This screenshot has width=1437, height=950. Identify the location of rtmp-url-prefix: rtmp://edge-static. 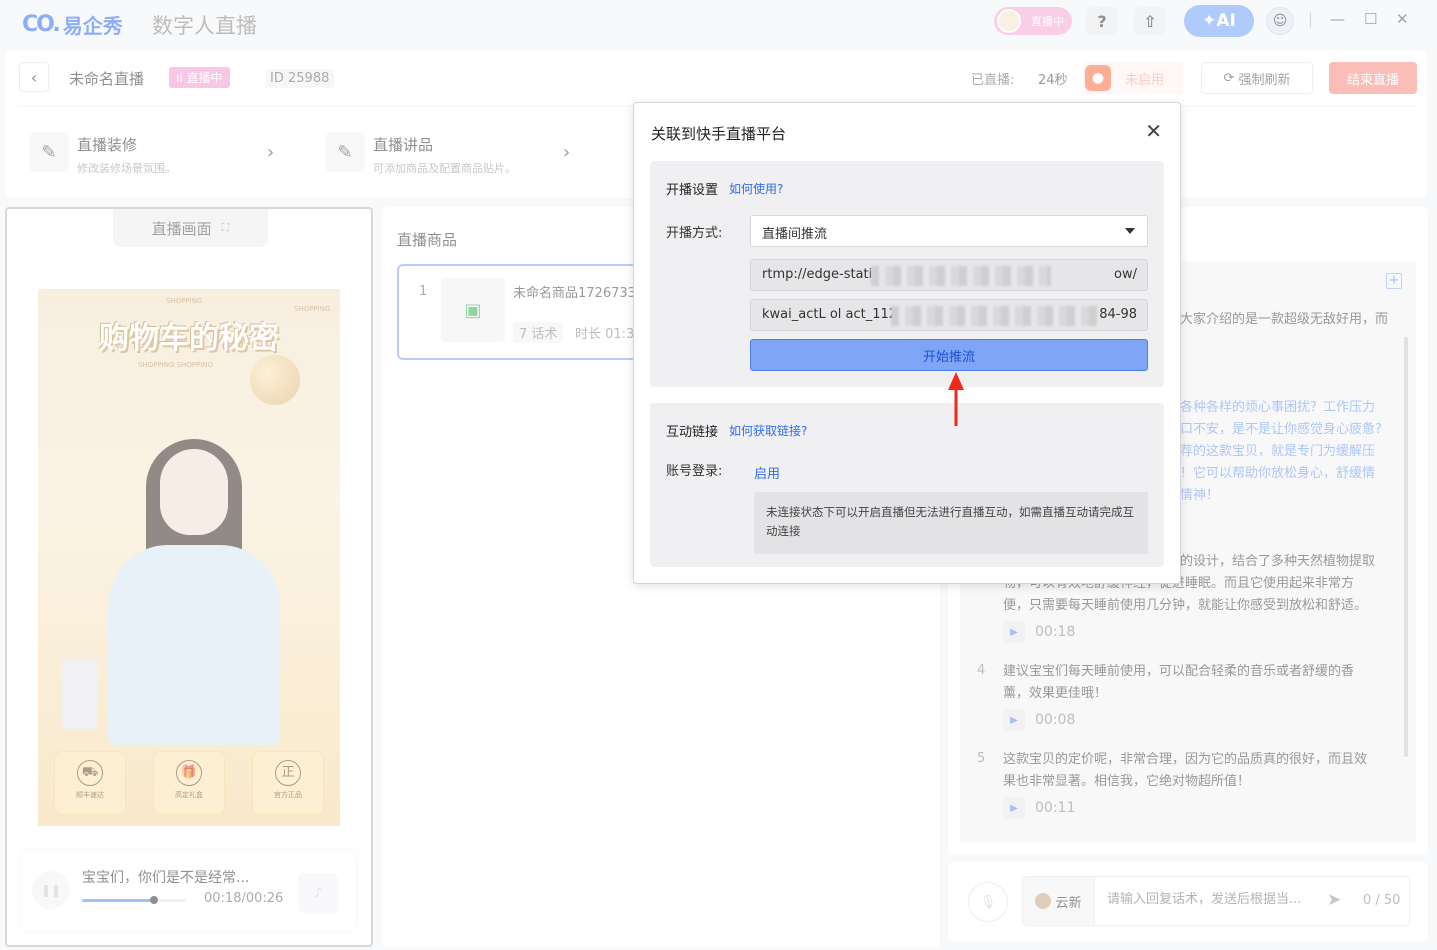
(821, 274).